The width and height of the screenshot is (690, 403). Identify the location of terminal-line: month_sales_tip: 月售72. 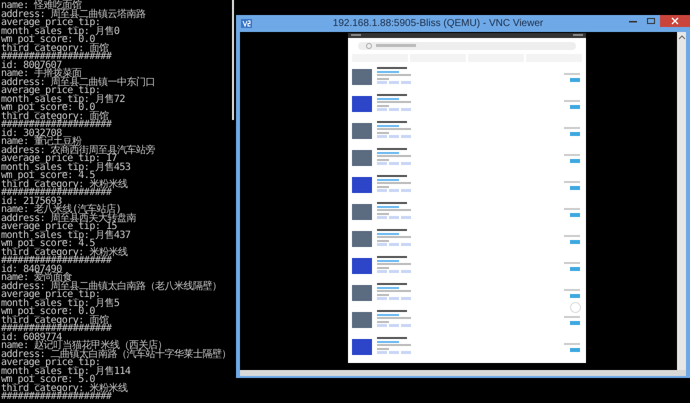
(63, 100).